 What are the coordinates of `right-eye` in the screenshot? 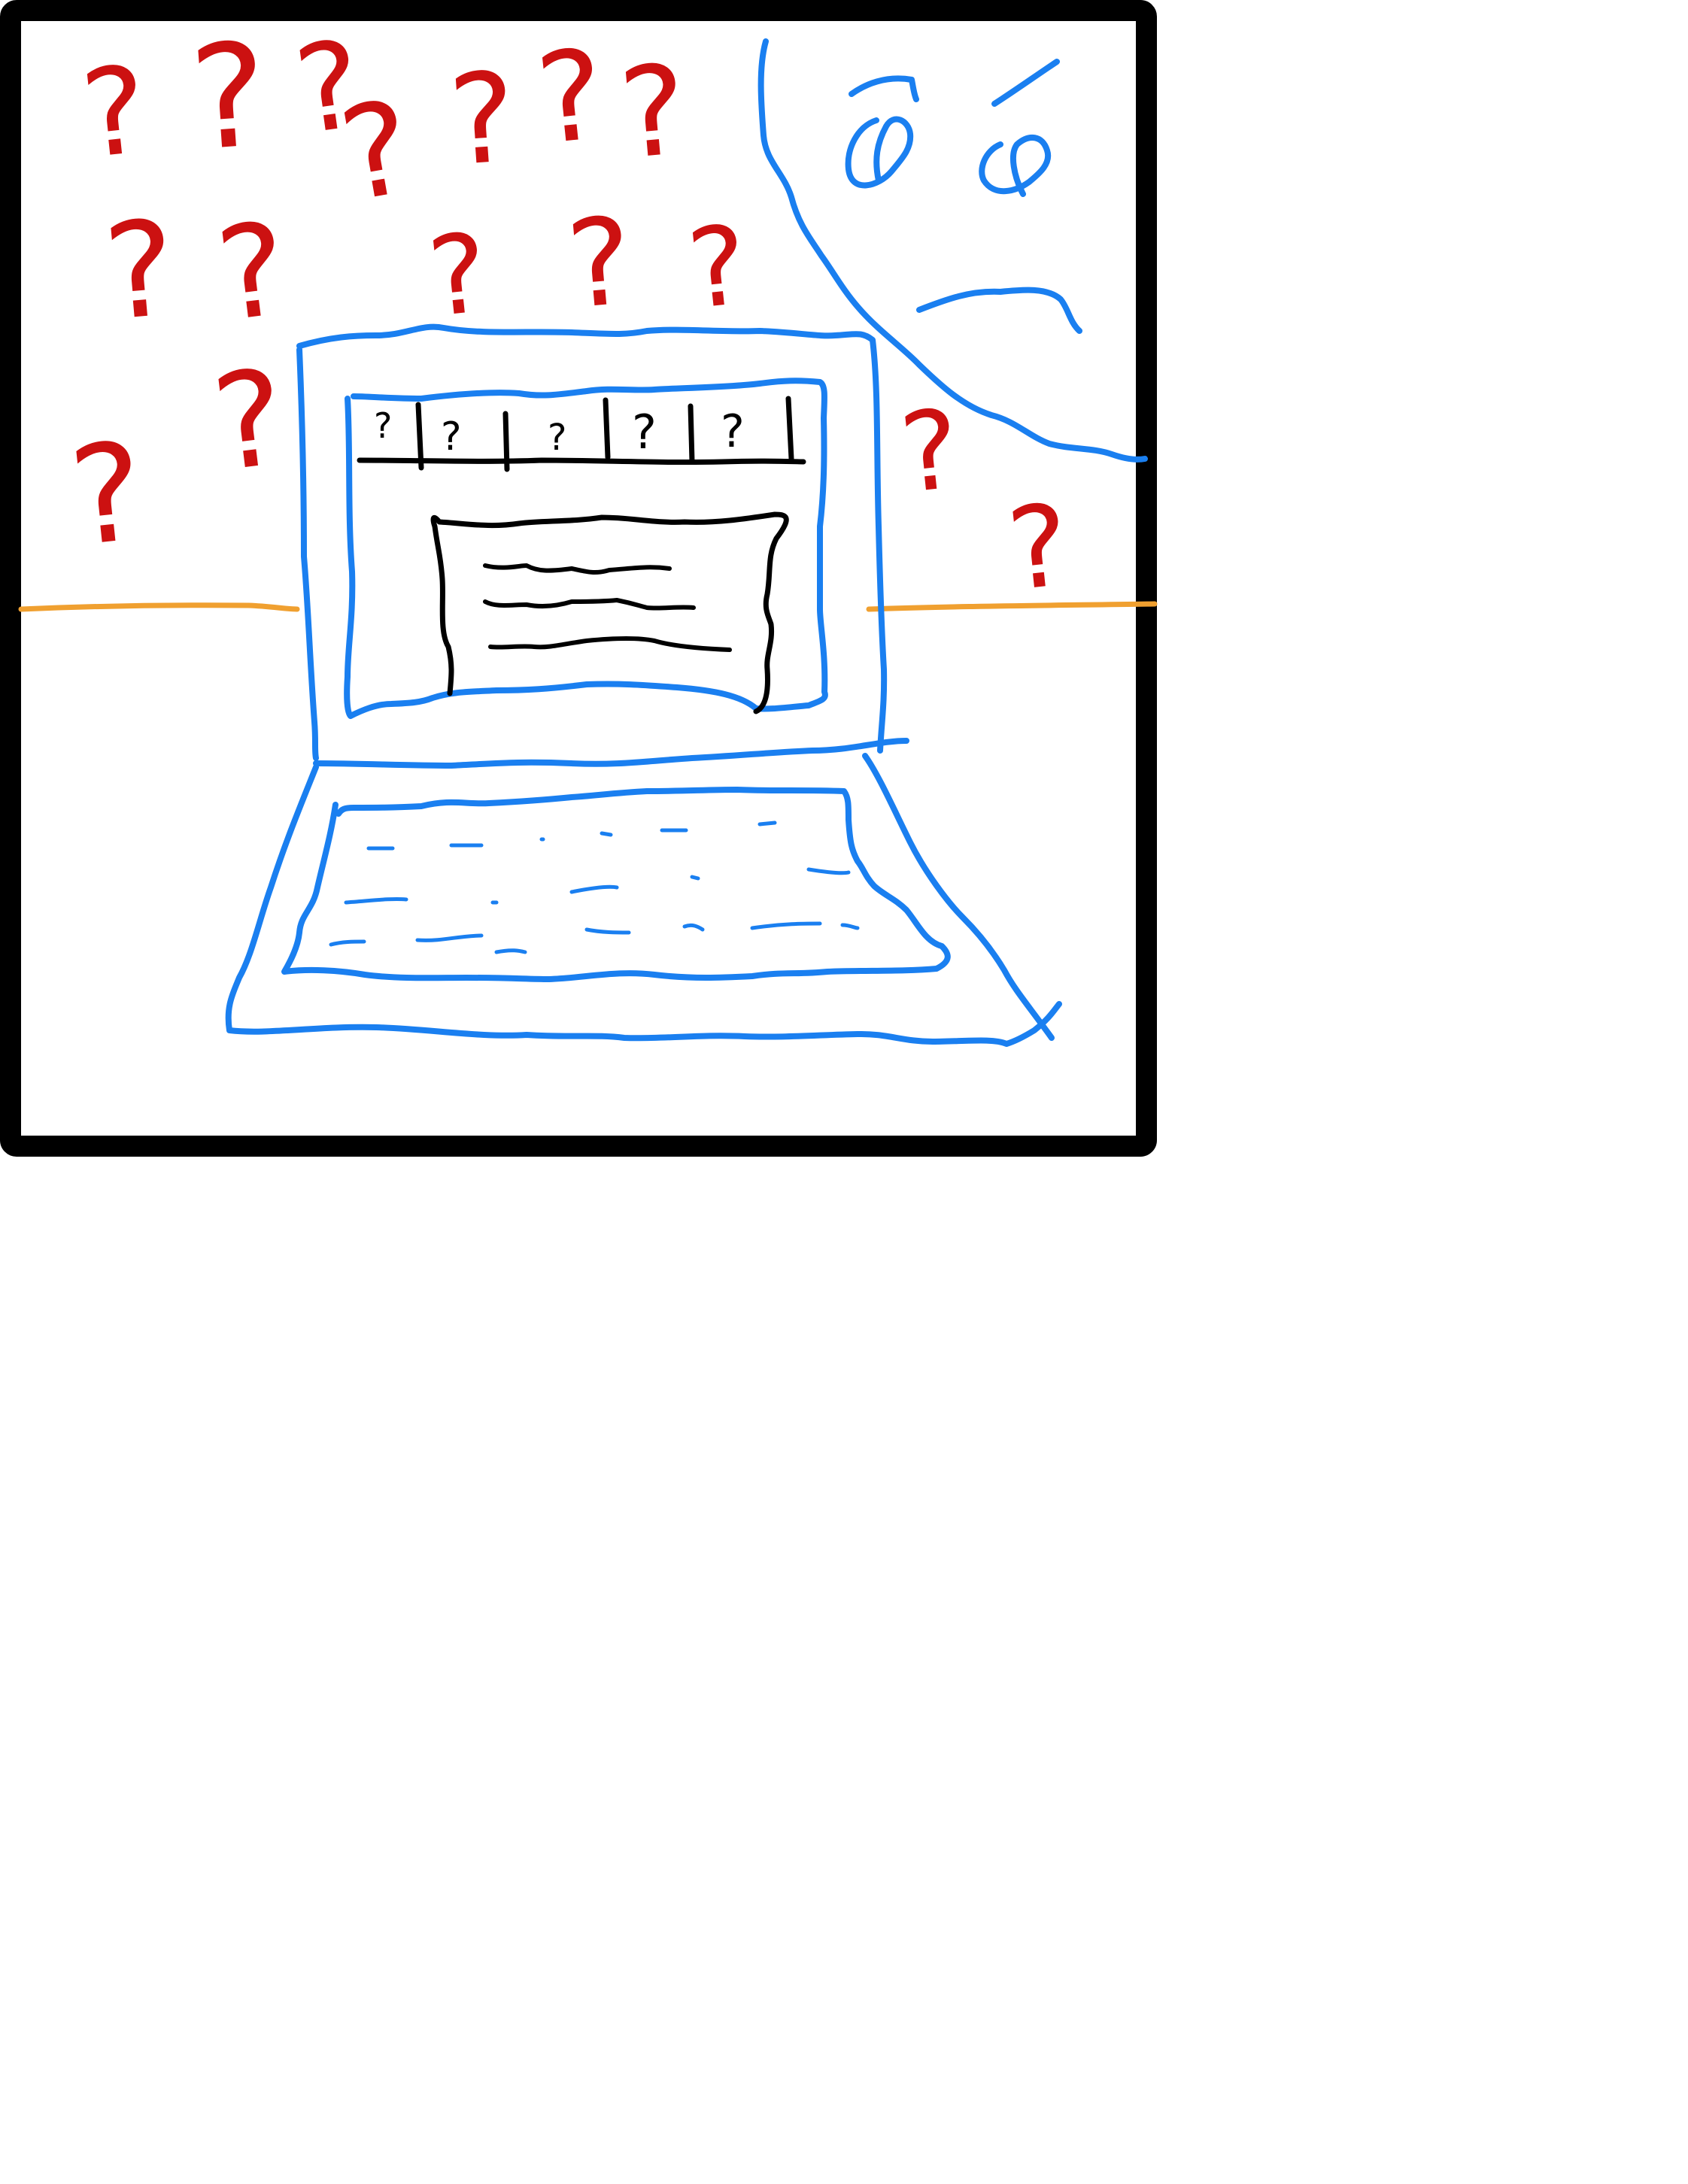 It's located at (1015, 166).